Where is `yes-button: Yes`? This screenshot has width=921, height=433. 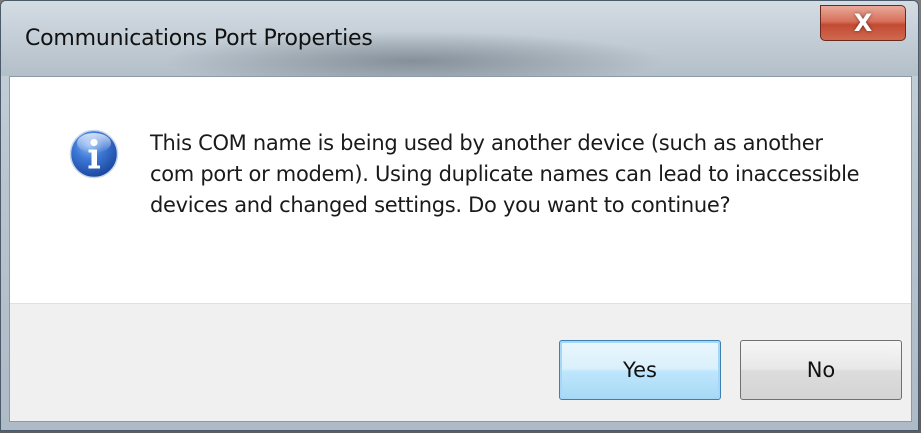 yes-button: Yes is located at coordinates (640, 370).